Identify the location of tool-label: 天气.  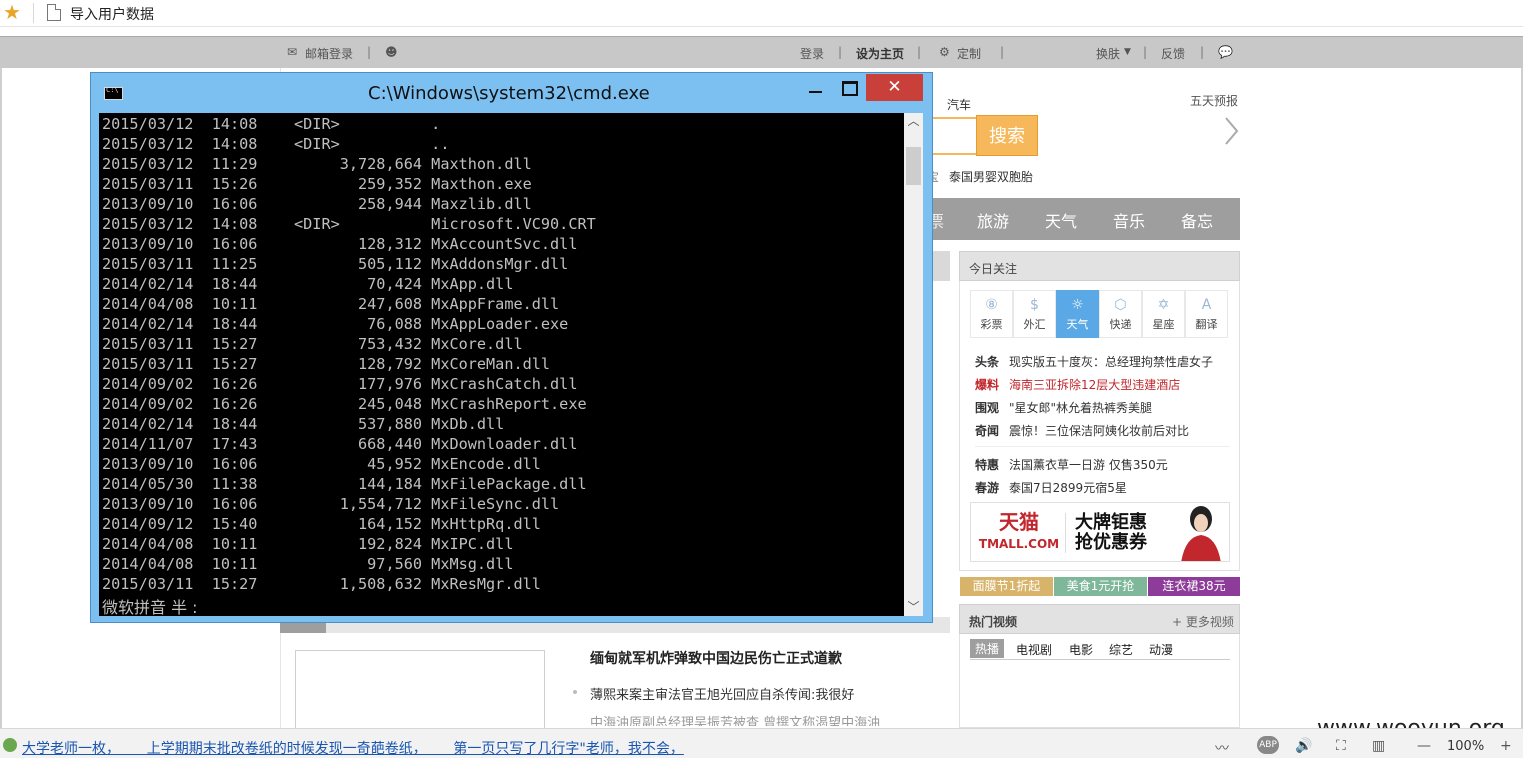
(1077, 324).